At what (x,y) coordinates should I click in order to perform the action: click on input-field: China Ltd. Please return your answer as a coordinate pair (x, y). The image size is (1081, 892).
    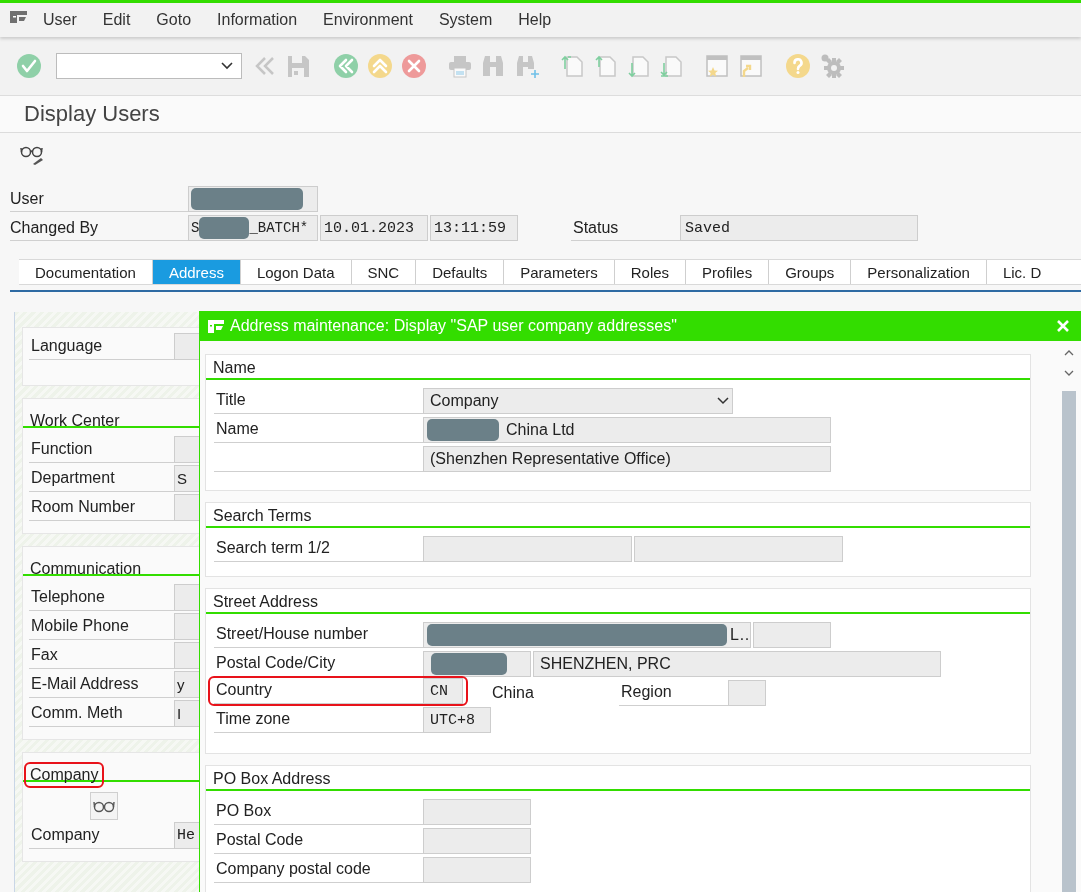
    Looking at the image, I should click on (627, 430).